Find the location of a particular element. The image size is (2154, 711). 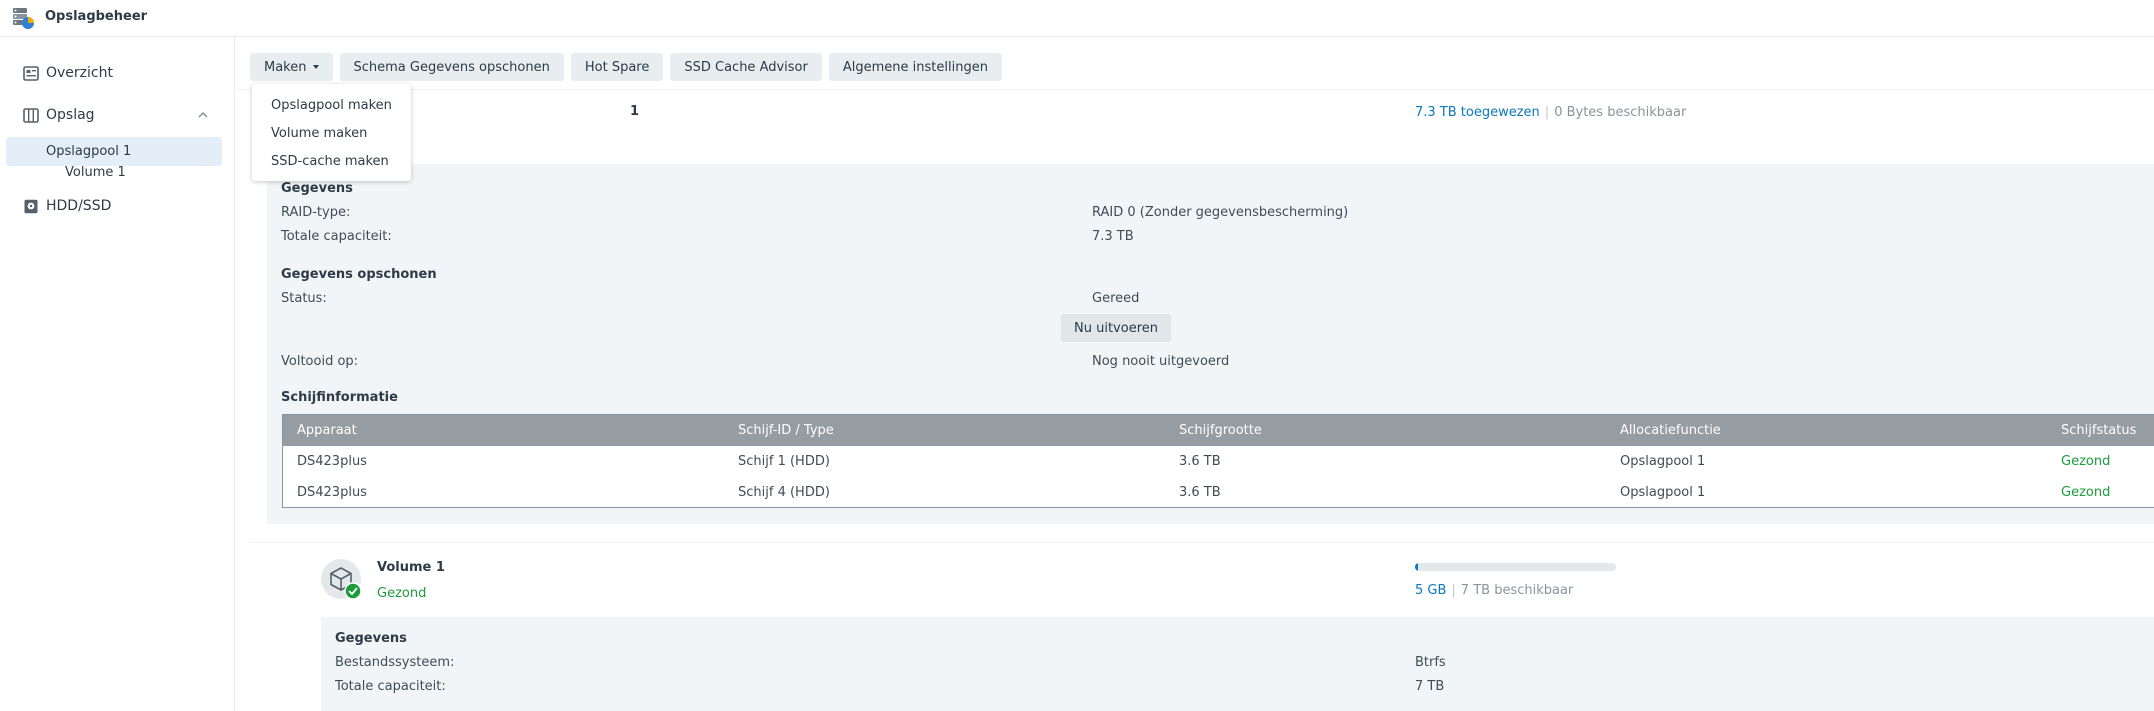

raid-type-value: RAID 0 (Zonder gegevensbescherming) is located at coordinates (1220, 212).